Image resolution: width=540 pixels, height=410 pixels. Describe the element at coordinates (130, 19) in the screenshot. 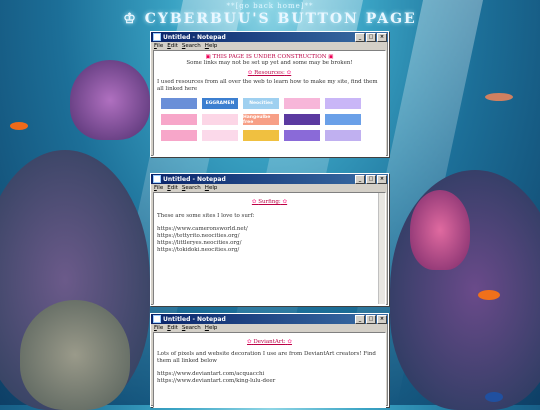

I see `crown-icon: ♔` at that location.